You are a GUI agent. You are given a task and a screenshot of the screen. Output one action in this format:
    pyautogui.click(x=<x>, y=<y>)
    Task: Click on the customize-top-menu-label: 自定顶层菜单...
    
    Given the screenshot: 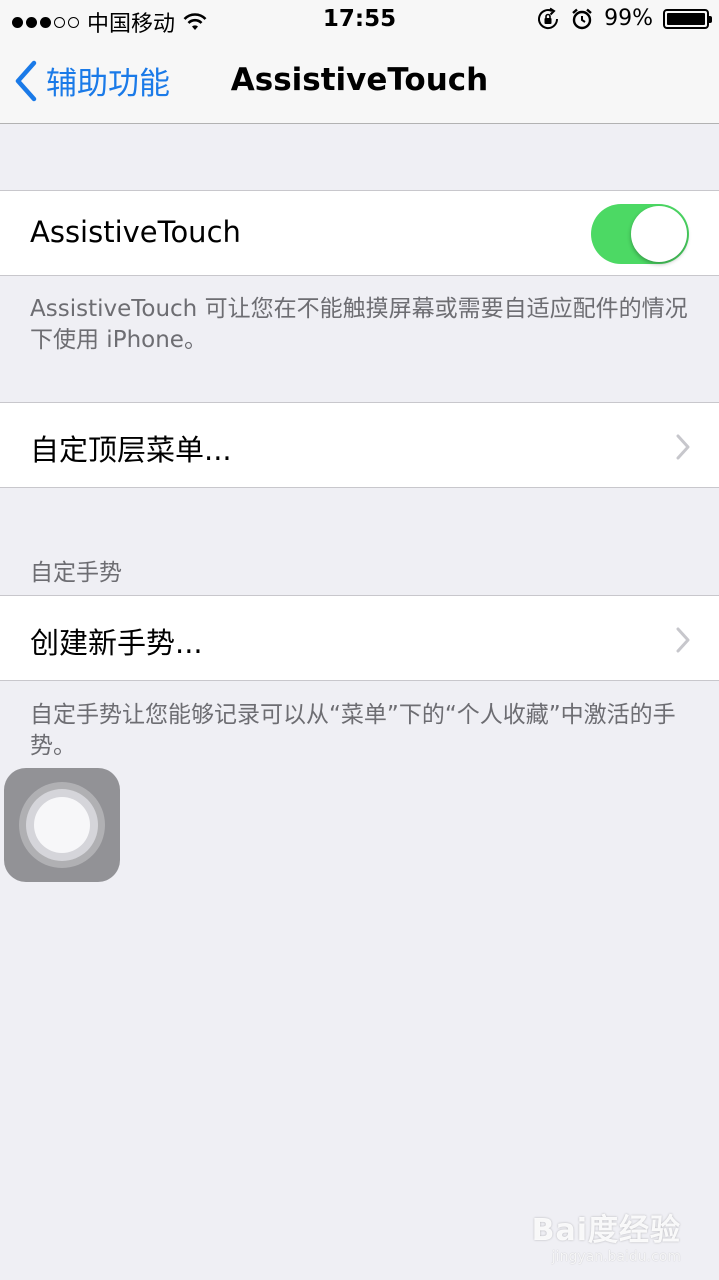 What is the action you would take?
    pyautogui.click(x=131, y=450)
    